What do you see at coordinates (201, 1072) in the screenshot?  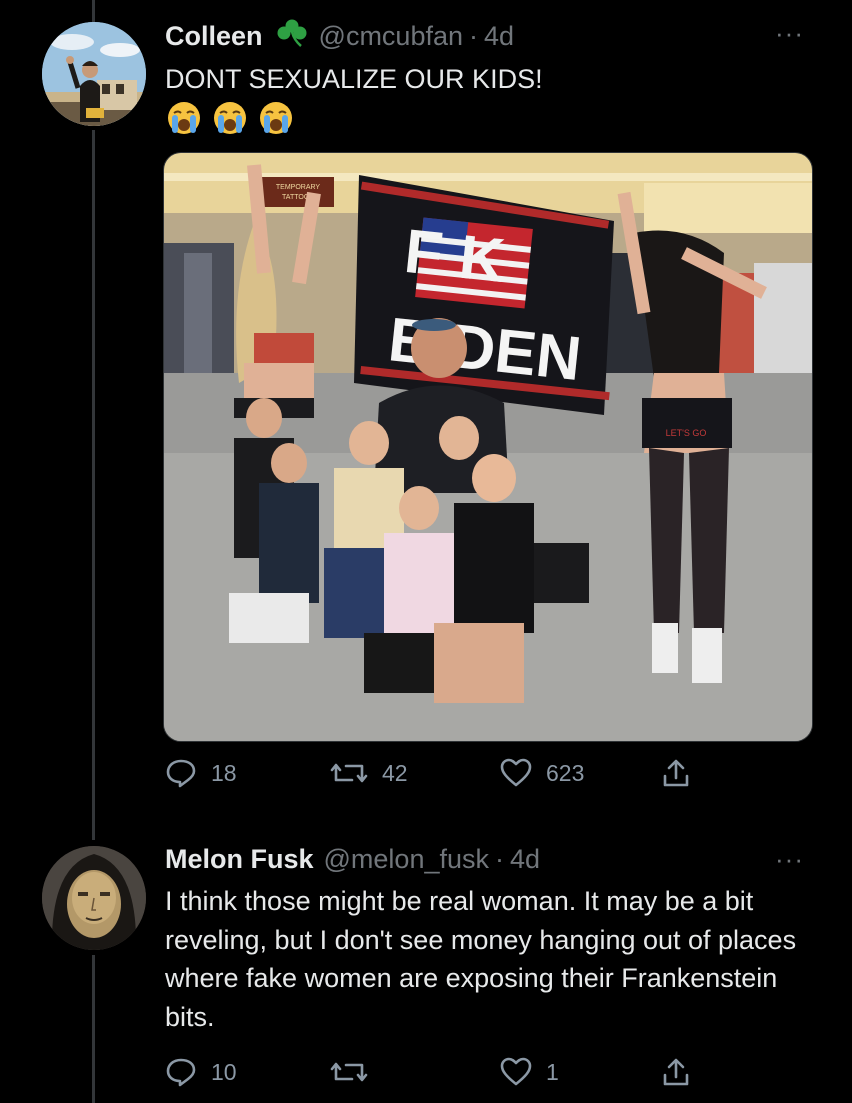 I see `reply-button: 10` at bounding box center [201, 1072].